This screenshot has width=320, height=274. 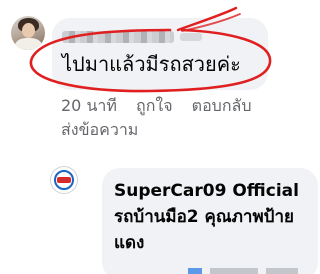 I want to click on like-button: ถูกใจ, so click(x=154, y=105).